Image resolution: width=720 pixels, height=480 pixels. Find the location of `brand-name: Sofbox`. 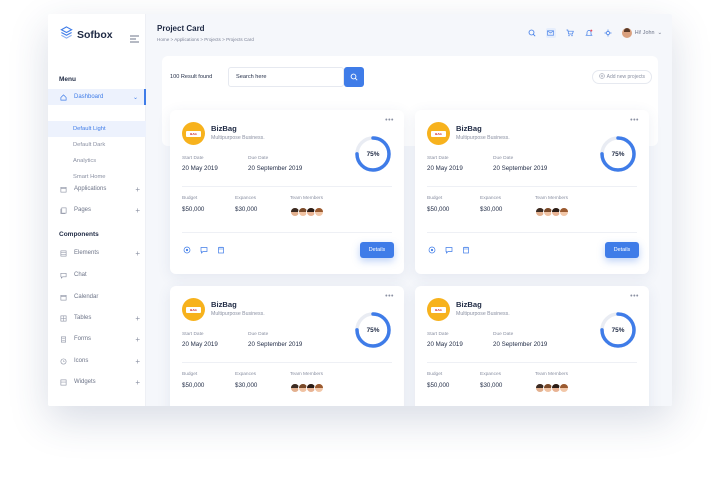

brand-name: Sofbox is located at coordinates (95, 35).